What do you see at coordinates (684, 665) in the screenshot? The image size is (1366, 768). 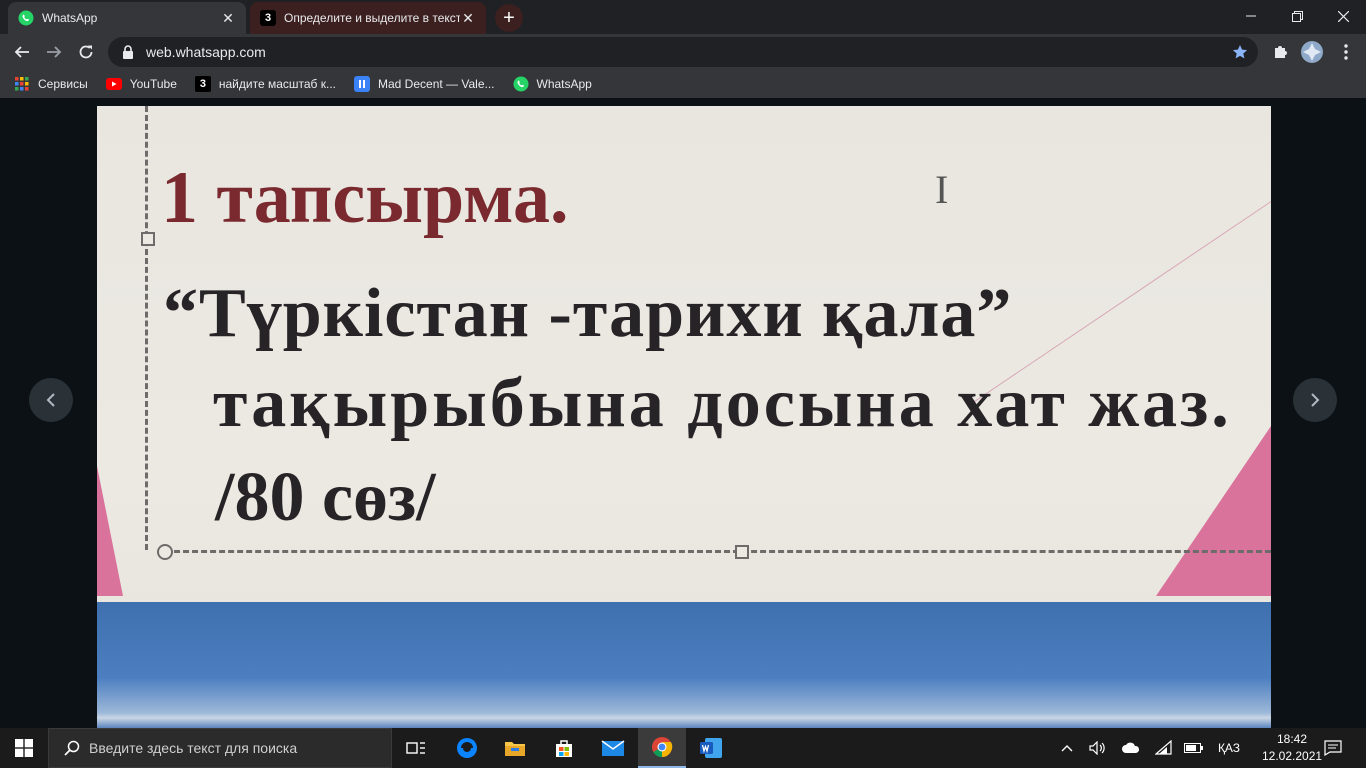 I see `blue-taskbar-band` at bounding box center [684, 665].